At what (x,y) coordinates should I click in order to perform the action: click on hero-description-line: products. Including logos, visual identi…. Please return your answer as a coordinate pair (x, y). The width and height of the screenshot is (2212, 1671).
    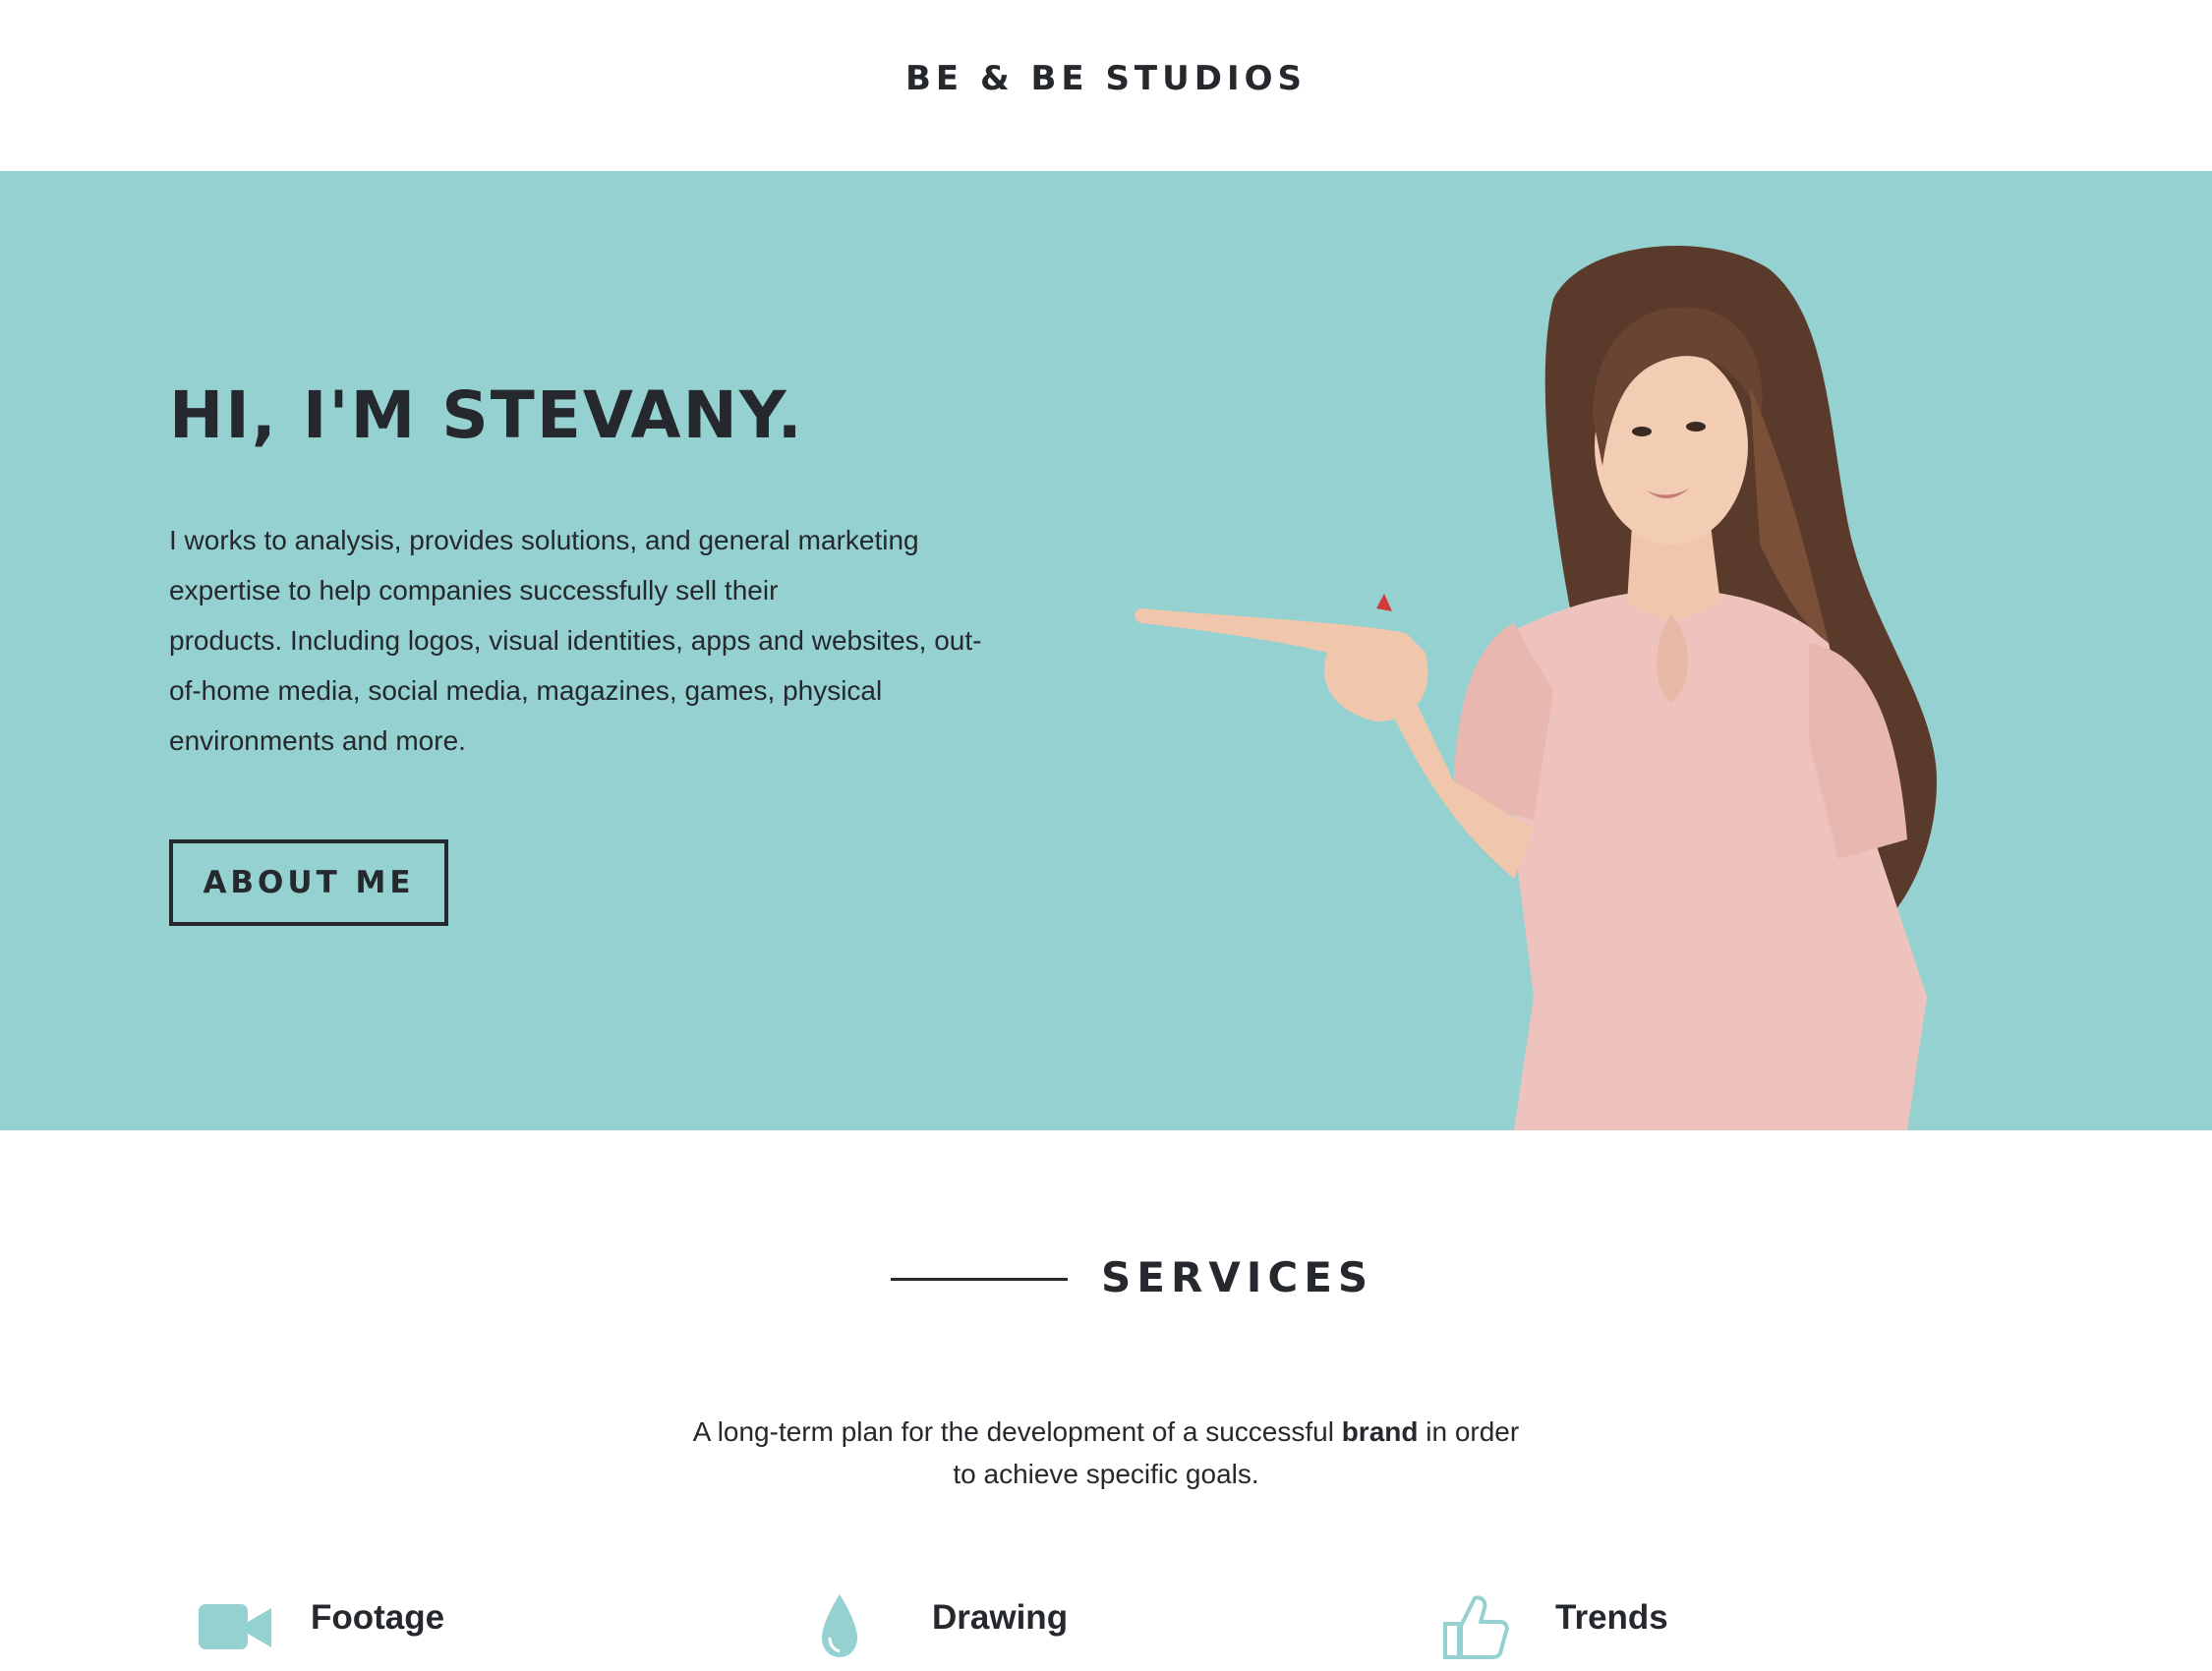
    Looking at the image, I should click on (575, 640).